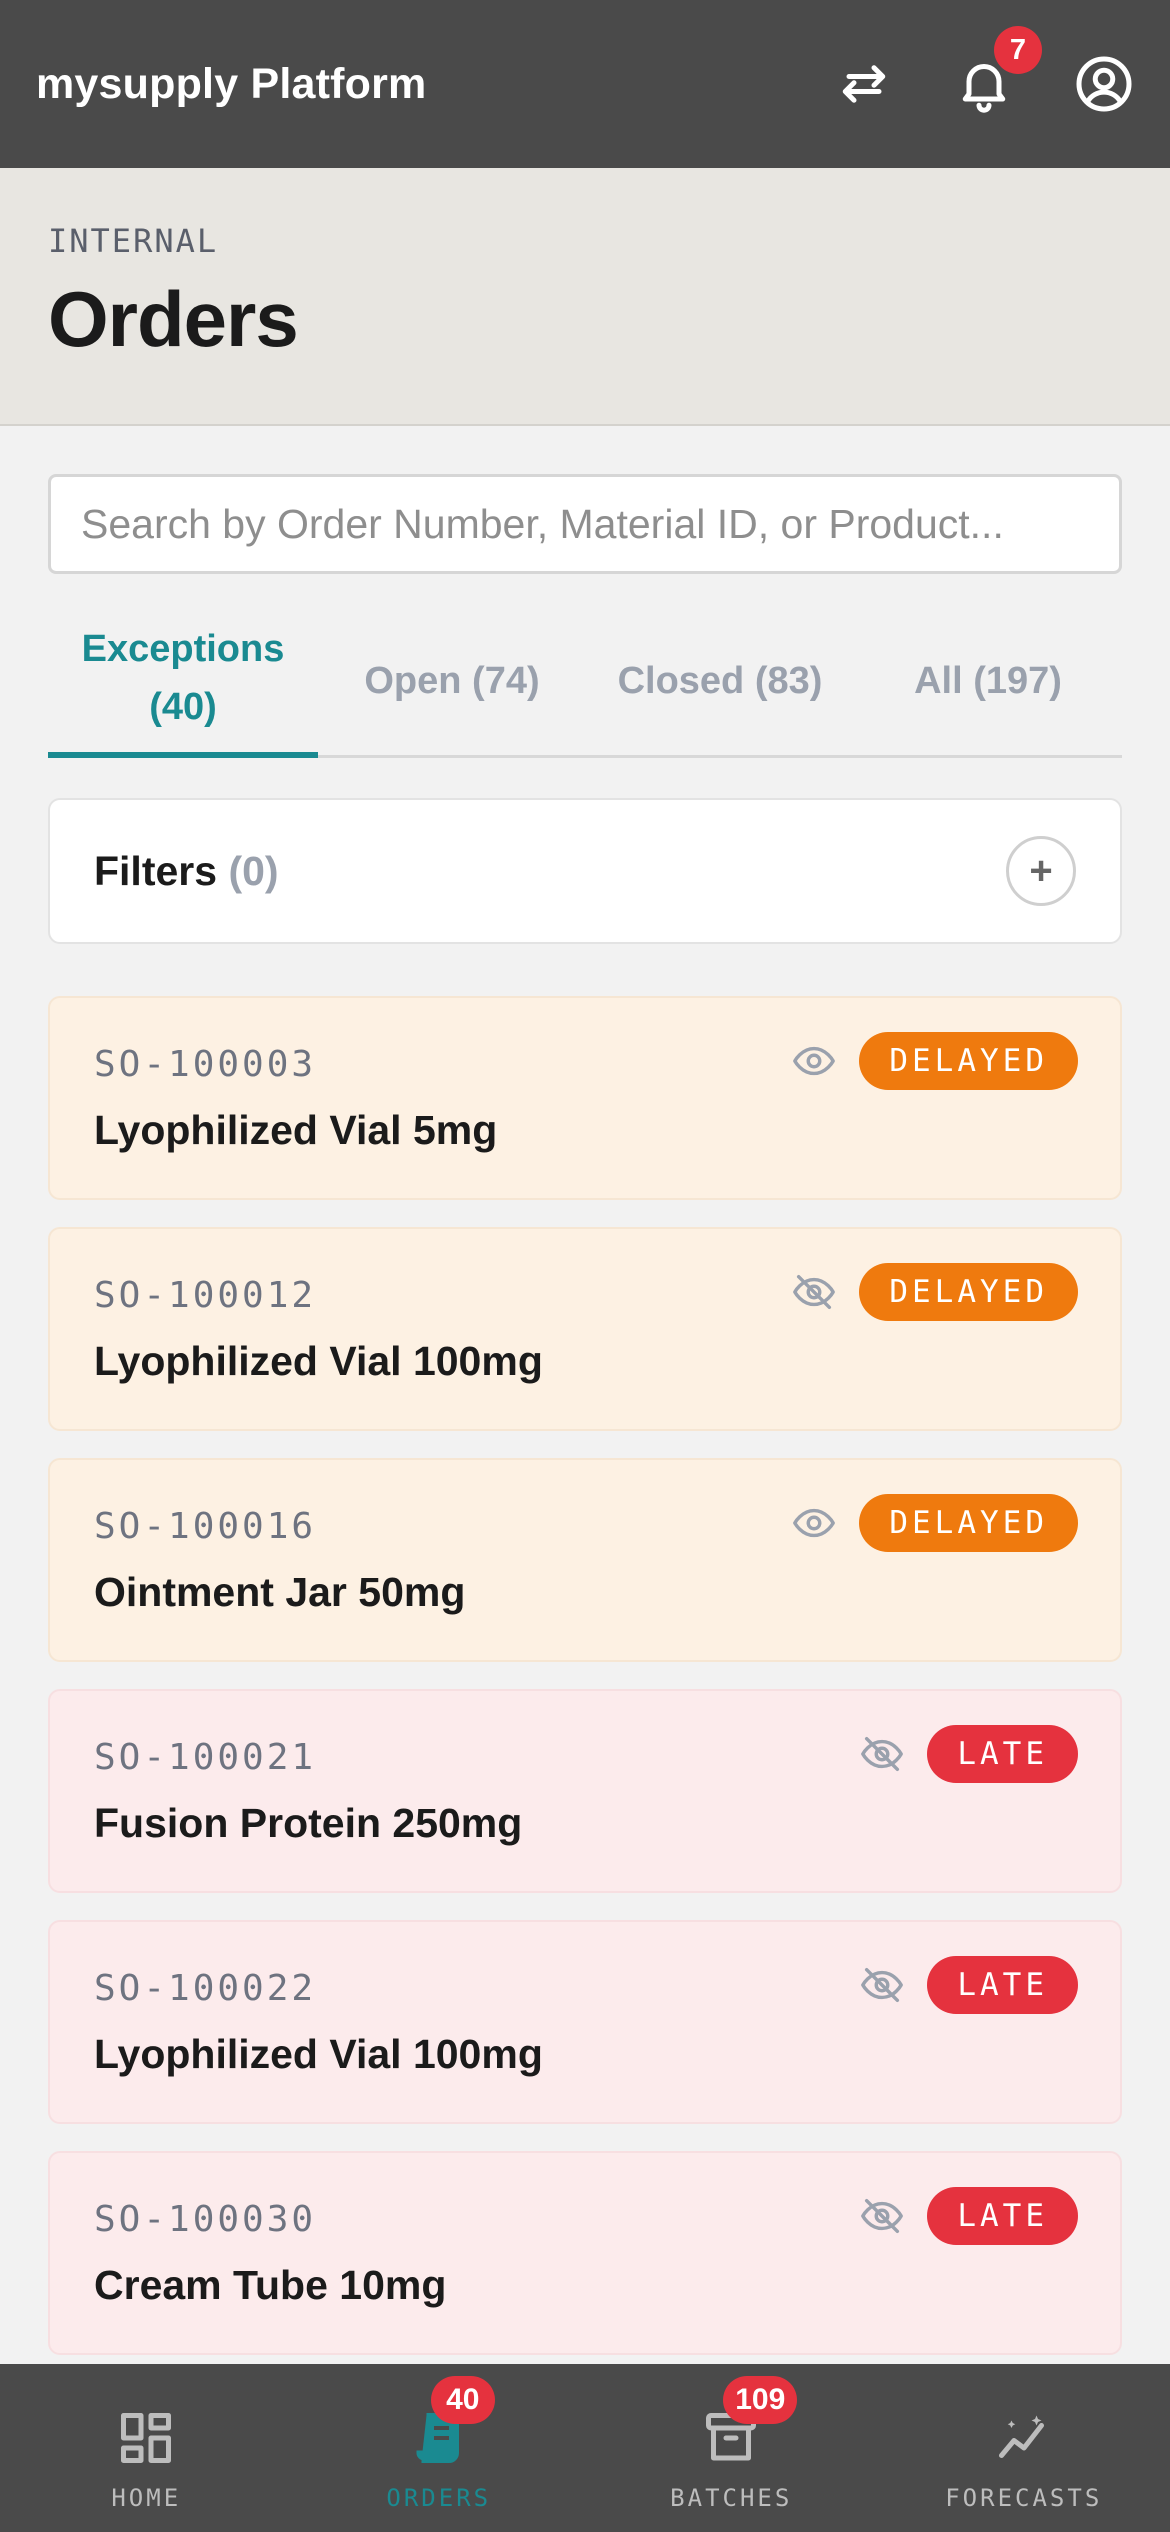 The width and height of the screenshot is (1170, 2532). What do you see at coordinates (864, 84) in the screenshot?
I see `switch-icon` at bounding box center [864, 84].